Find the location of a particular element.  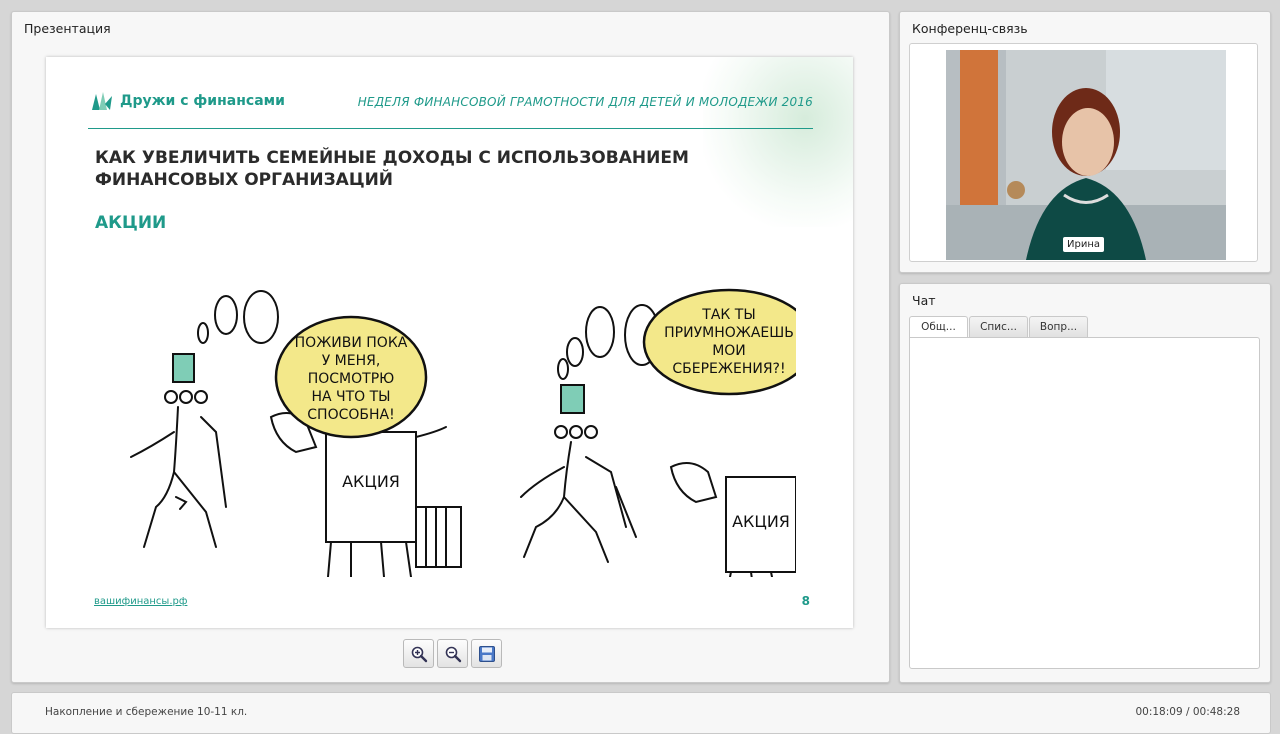

slide-page-number: 8 is located at coordinates (805, 601).